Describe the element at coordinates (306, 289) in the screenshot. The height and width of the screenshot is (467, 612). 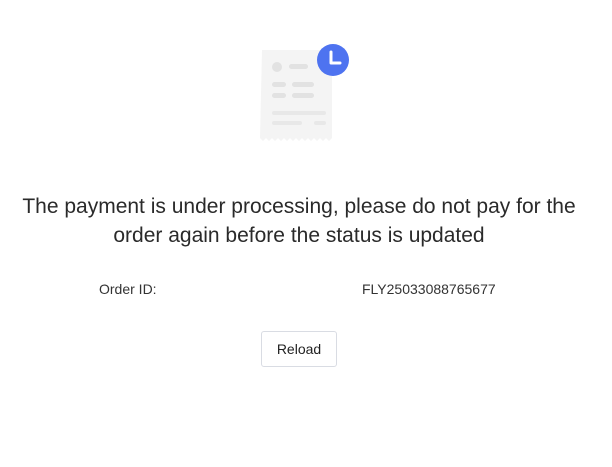
I see `order-id-row: Order ID: FLY25033088765677` at that location.